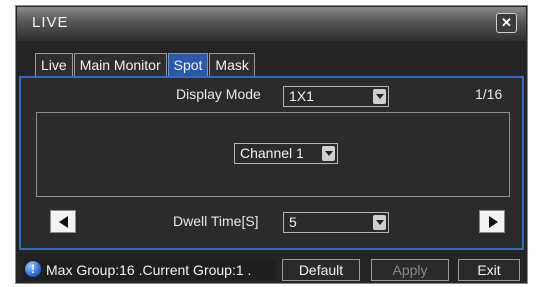  What do you see at coordinates (33, 269) in the screenshot?
I see `info-icon: !` at bounding box center [33, 269].